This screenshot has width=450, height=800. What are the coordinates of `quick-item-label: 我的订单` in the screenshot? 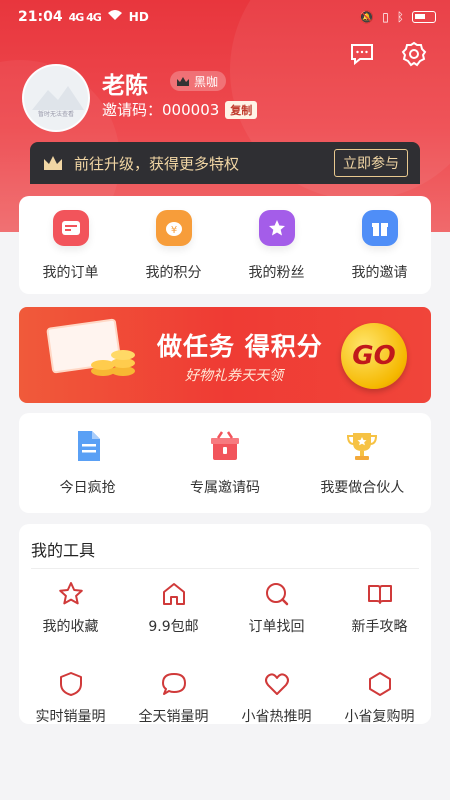 It's located at (70, 273).